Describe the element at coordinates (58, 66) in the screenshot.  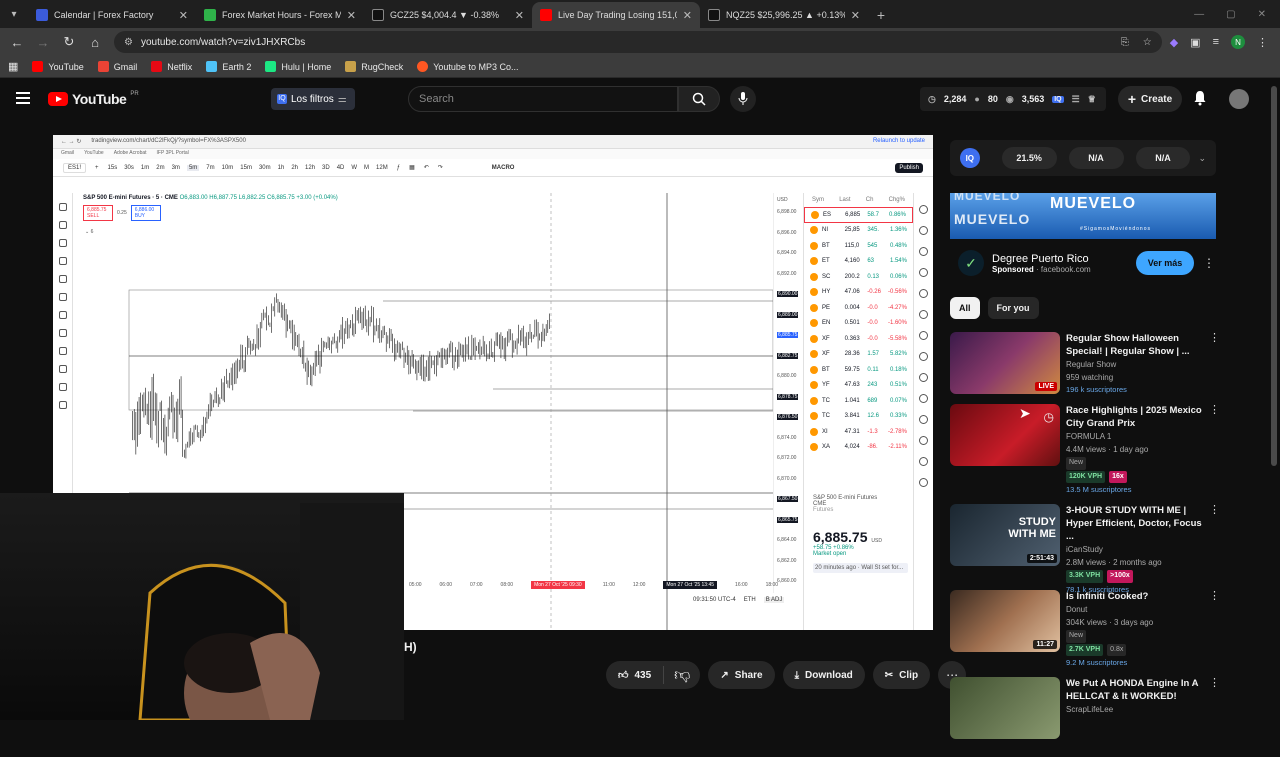
I see `bookmark-youtube: YouTube` at that location.